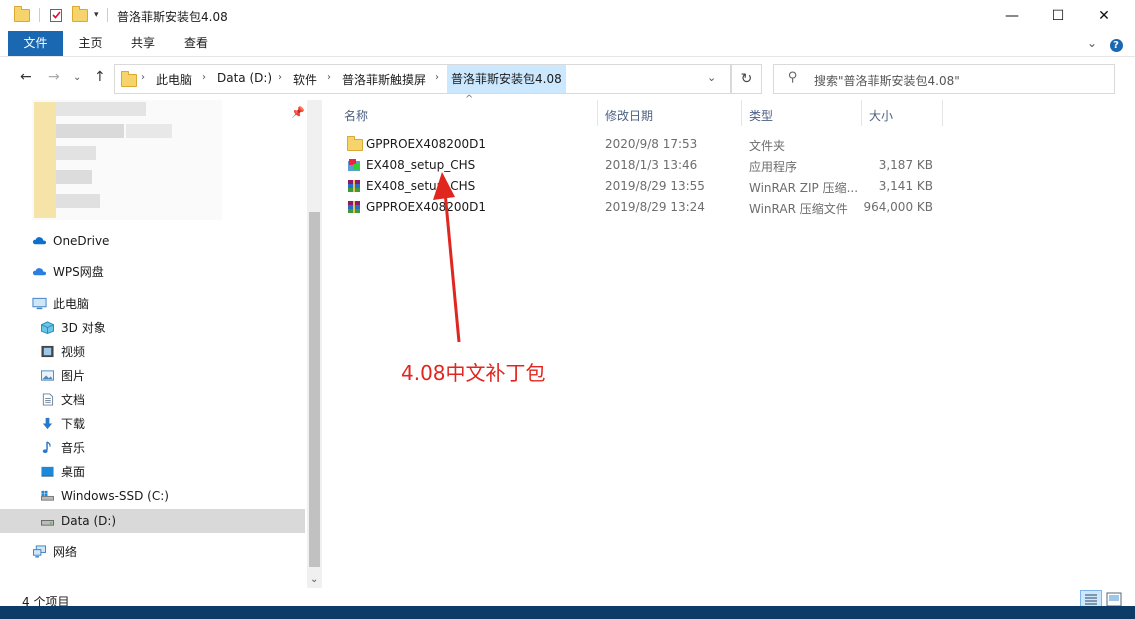 The image size is (1135, 619). I want to click on ribbon: 文件 主页 共享 查看 ⌄ ?, so click(567, 44).